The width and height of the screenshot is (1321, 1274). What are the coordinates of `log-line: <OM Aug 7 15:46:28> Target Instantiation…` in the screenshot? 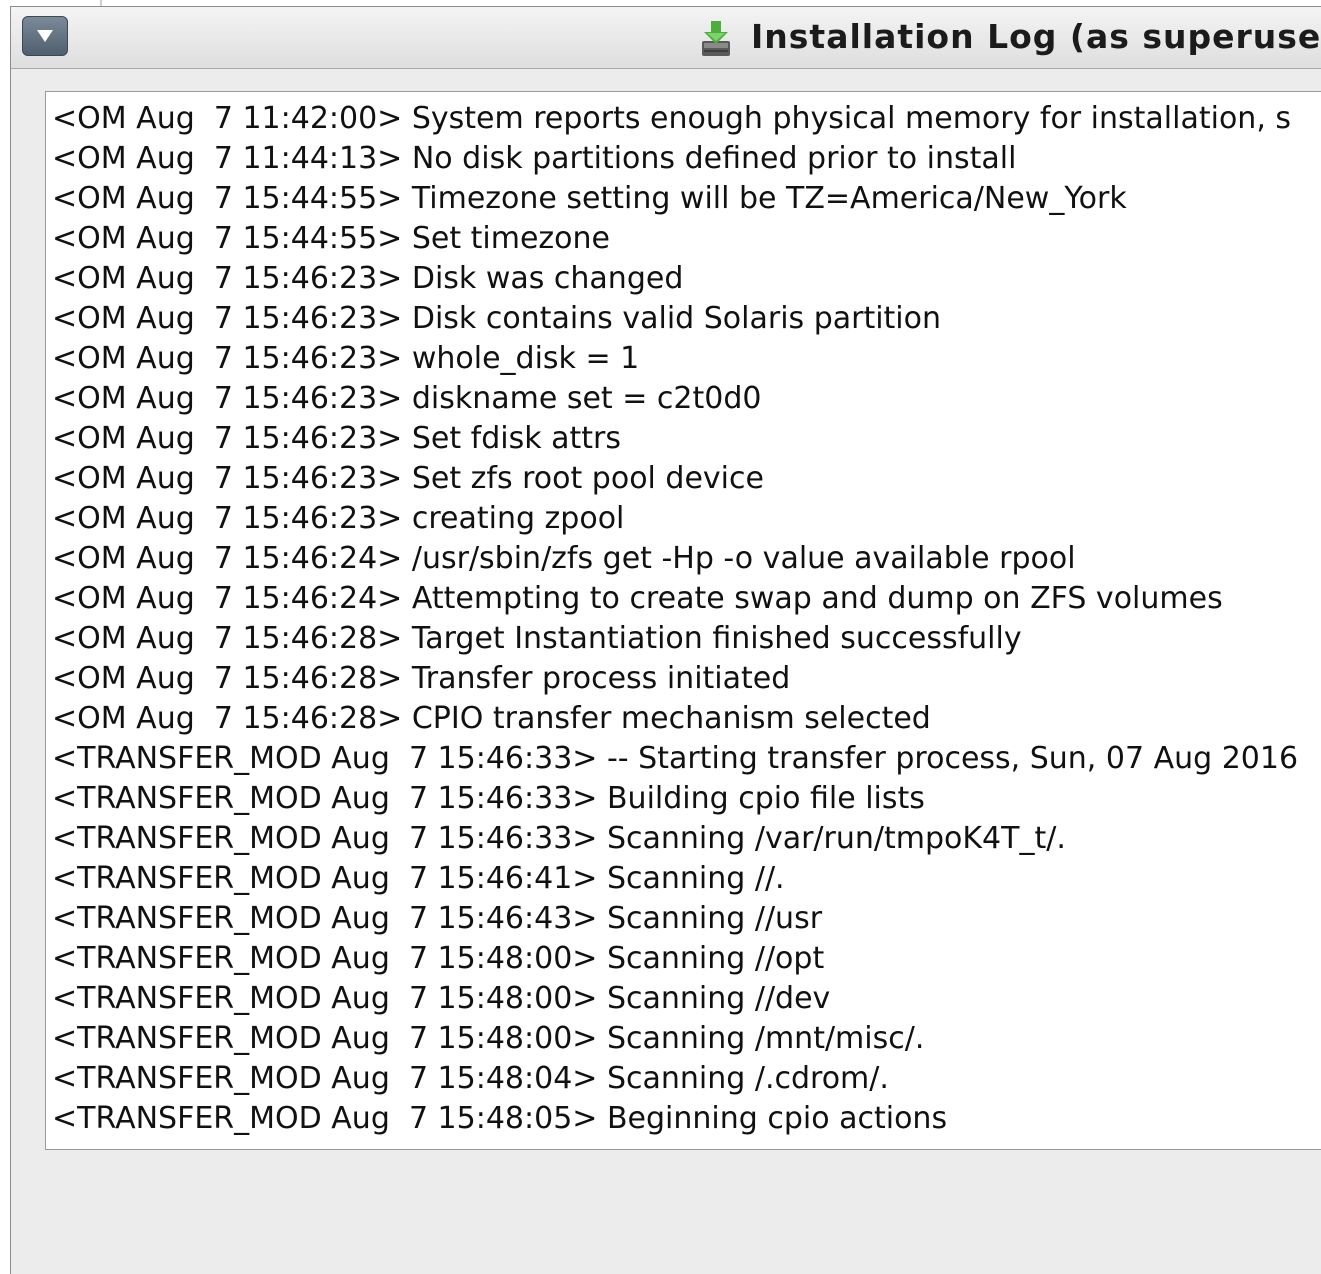 It's located at (537, 638).